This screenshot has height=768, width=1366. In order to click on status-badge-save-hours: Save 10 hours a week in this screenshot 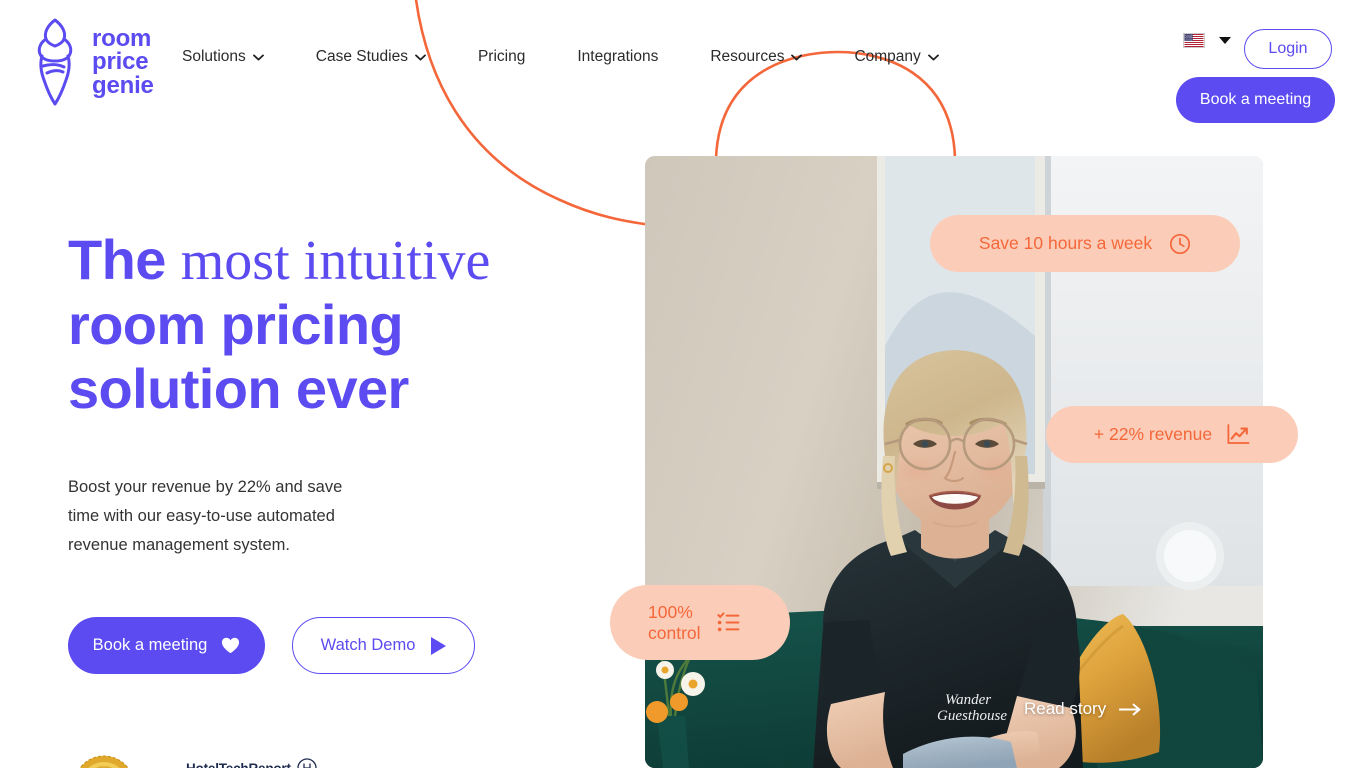, I will do `click(1085, 243)`.